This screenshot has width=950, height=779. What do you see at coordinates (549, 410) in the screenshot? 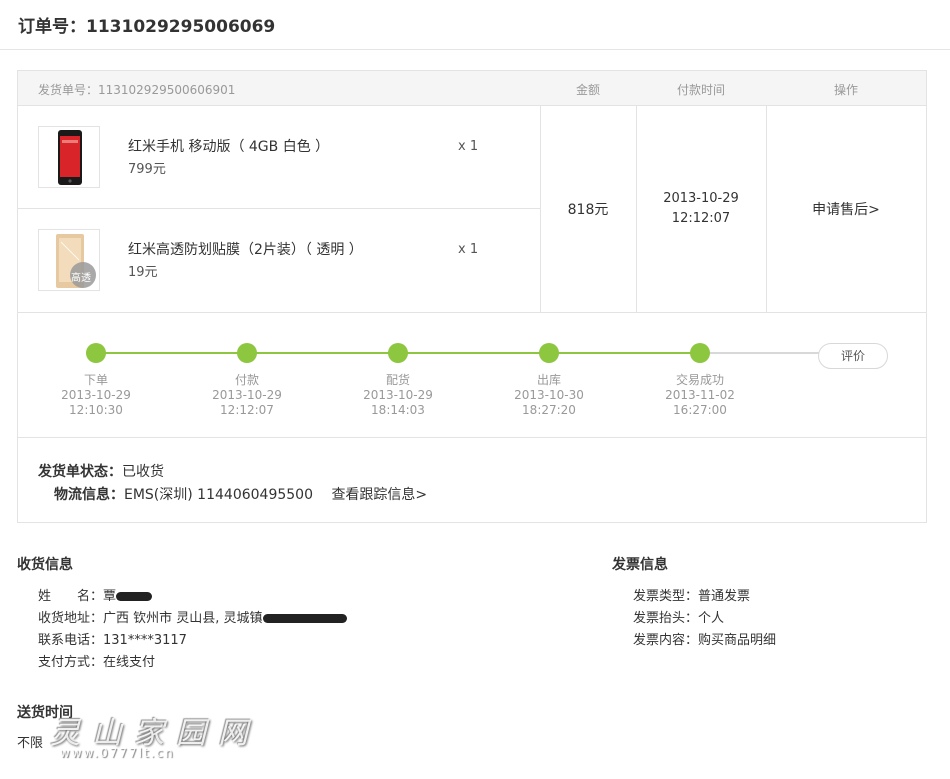
I see `step-time: 18:27:20` at bounding box center [549, 410].